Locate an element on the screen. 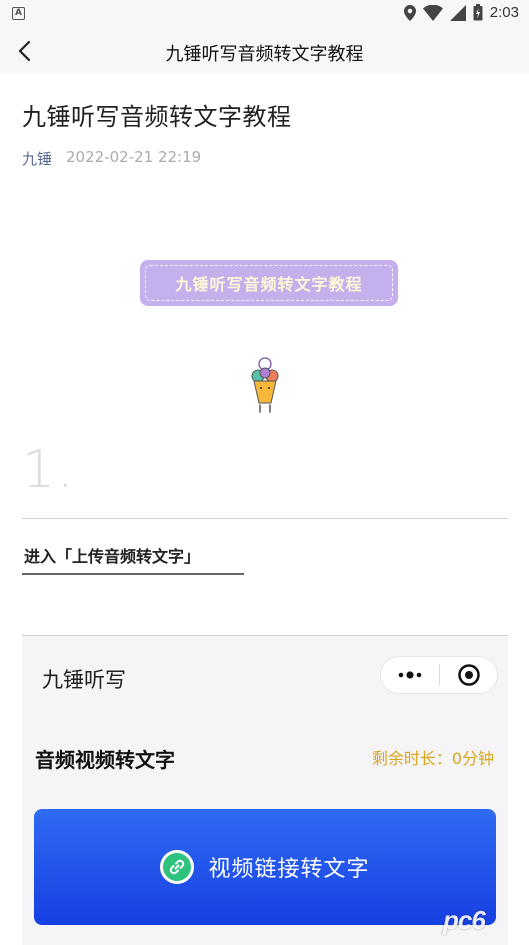 This screenshot has height=945, width=529. title-banner: 九锤听写音频转文字教程 is located at coordinates (269, 283).